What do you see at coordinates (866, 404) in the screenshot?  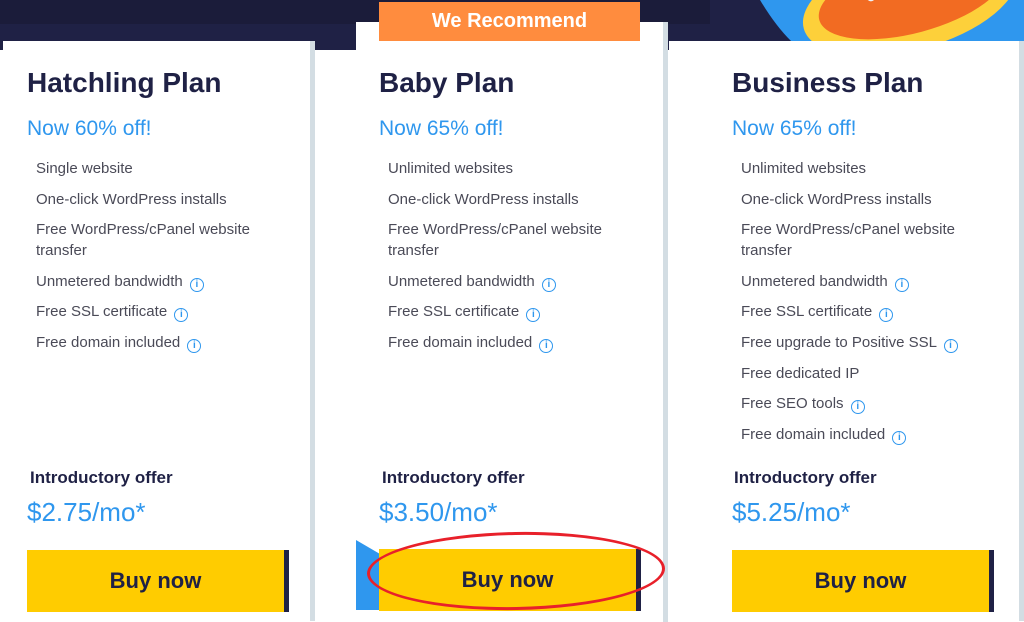 I see `feature-item: Free SEO tools i` at bounding box center [866, 404].